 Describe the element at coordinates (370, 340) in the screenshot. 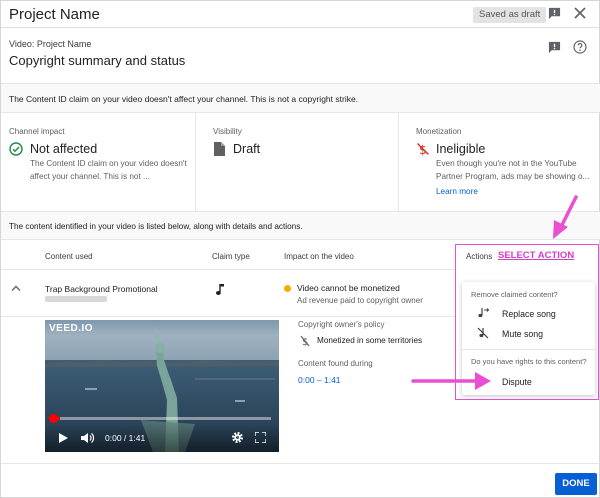

I see `policy-text: Monetized in some territories` at that location.